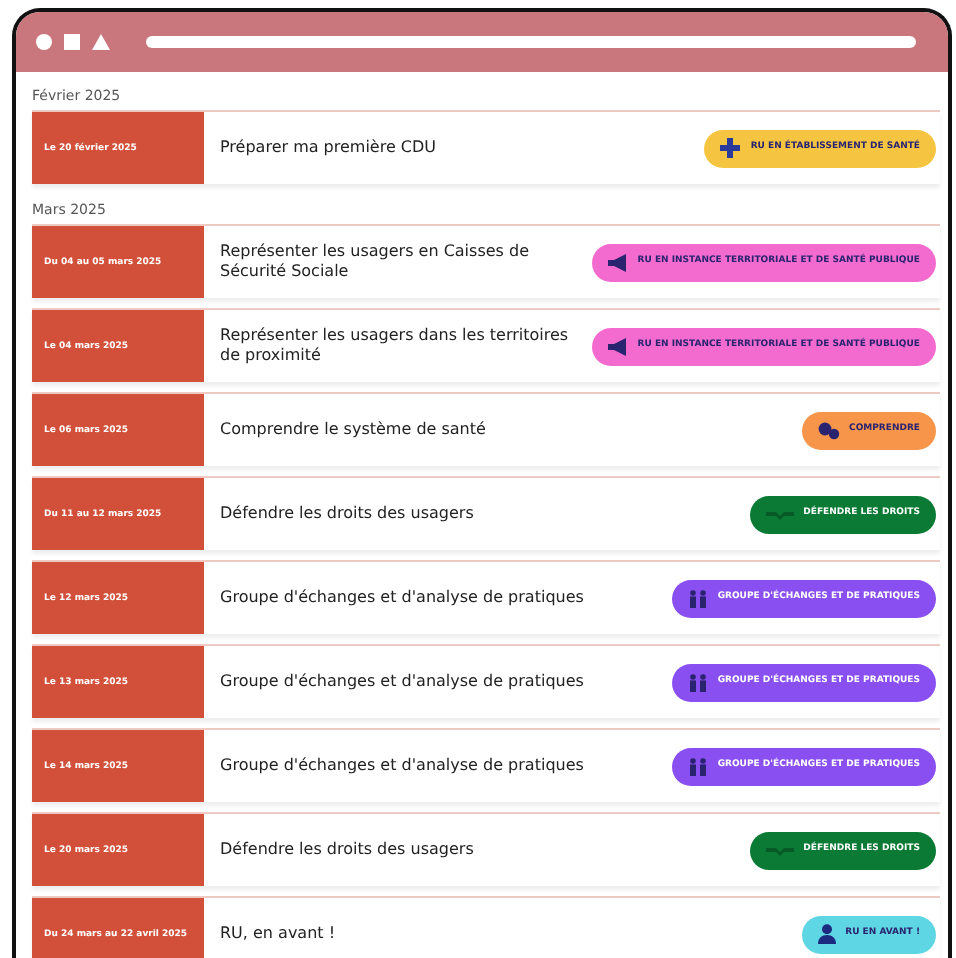 This screenshot has width=956, height=958. Describe the element at coordinates (826, 934) in the screenshot. I see `person-icon` at that location.